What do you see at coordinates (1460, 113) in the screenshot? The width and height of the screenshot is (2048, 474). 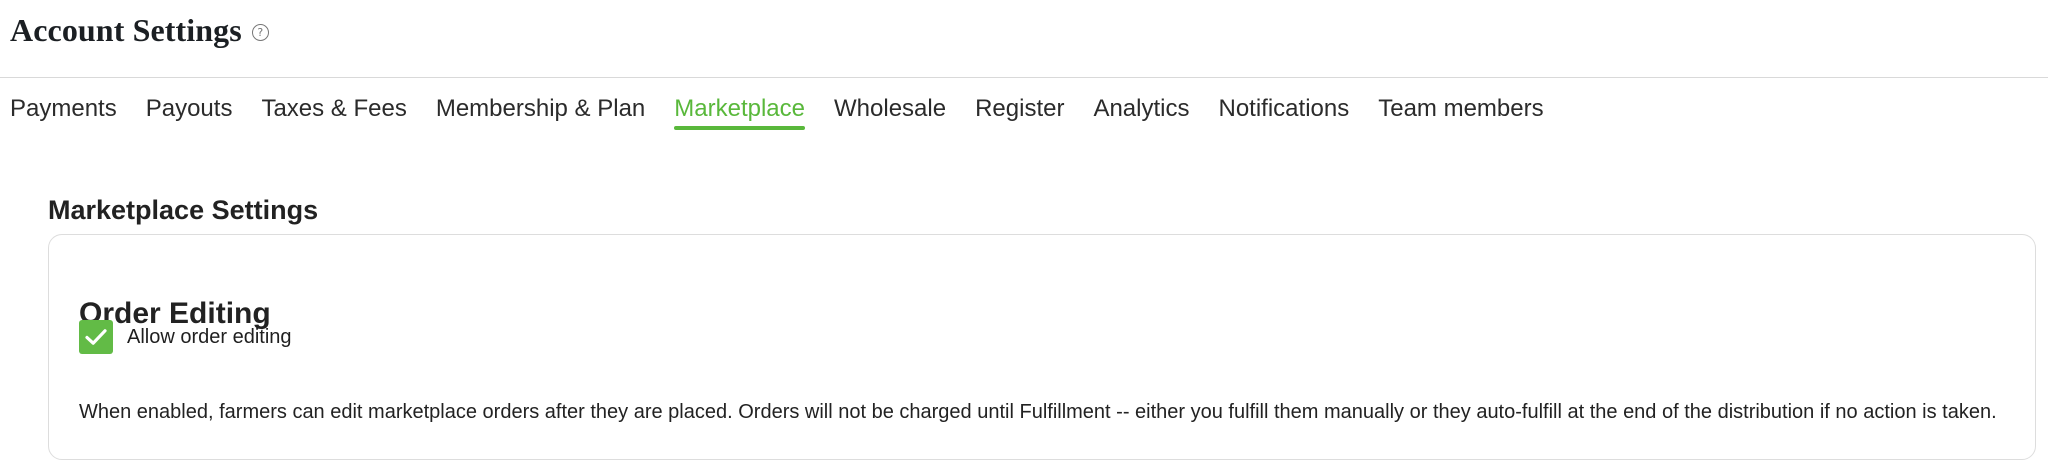 I see `tab-team-members: Team members` at bounding box center [1460, 113].